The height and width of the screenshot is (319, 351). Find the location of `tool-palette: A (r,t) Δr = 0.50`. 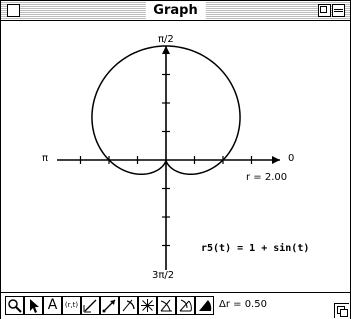

tool-palette: A (r,t) Δr = 0.50 is located at coordinates (175, 305).